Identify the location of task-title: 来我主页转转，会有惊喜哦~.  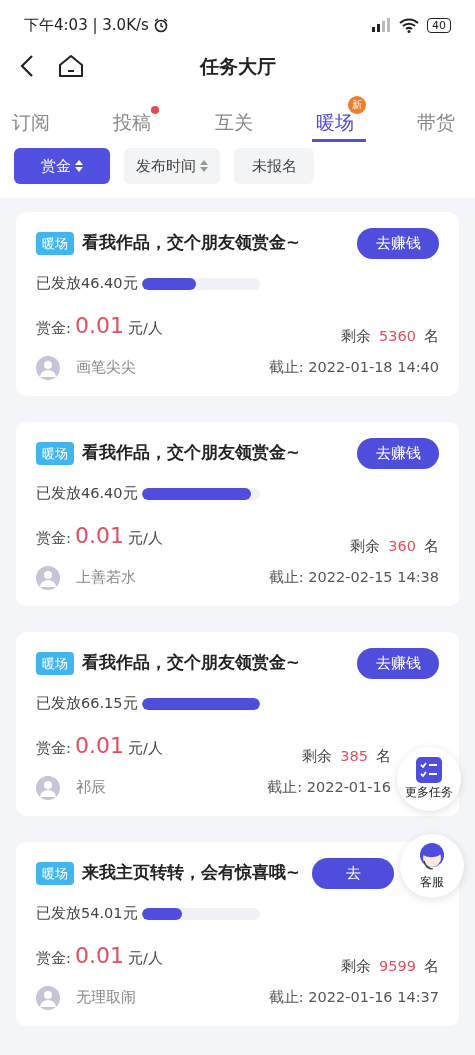
(191, 872).